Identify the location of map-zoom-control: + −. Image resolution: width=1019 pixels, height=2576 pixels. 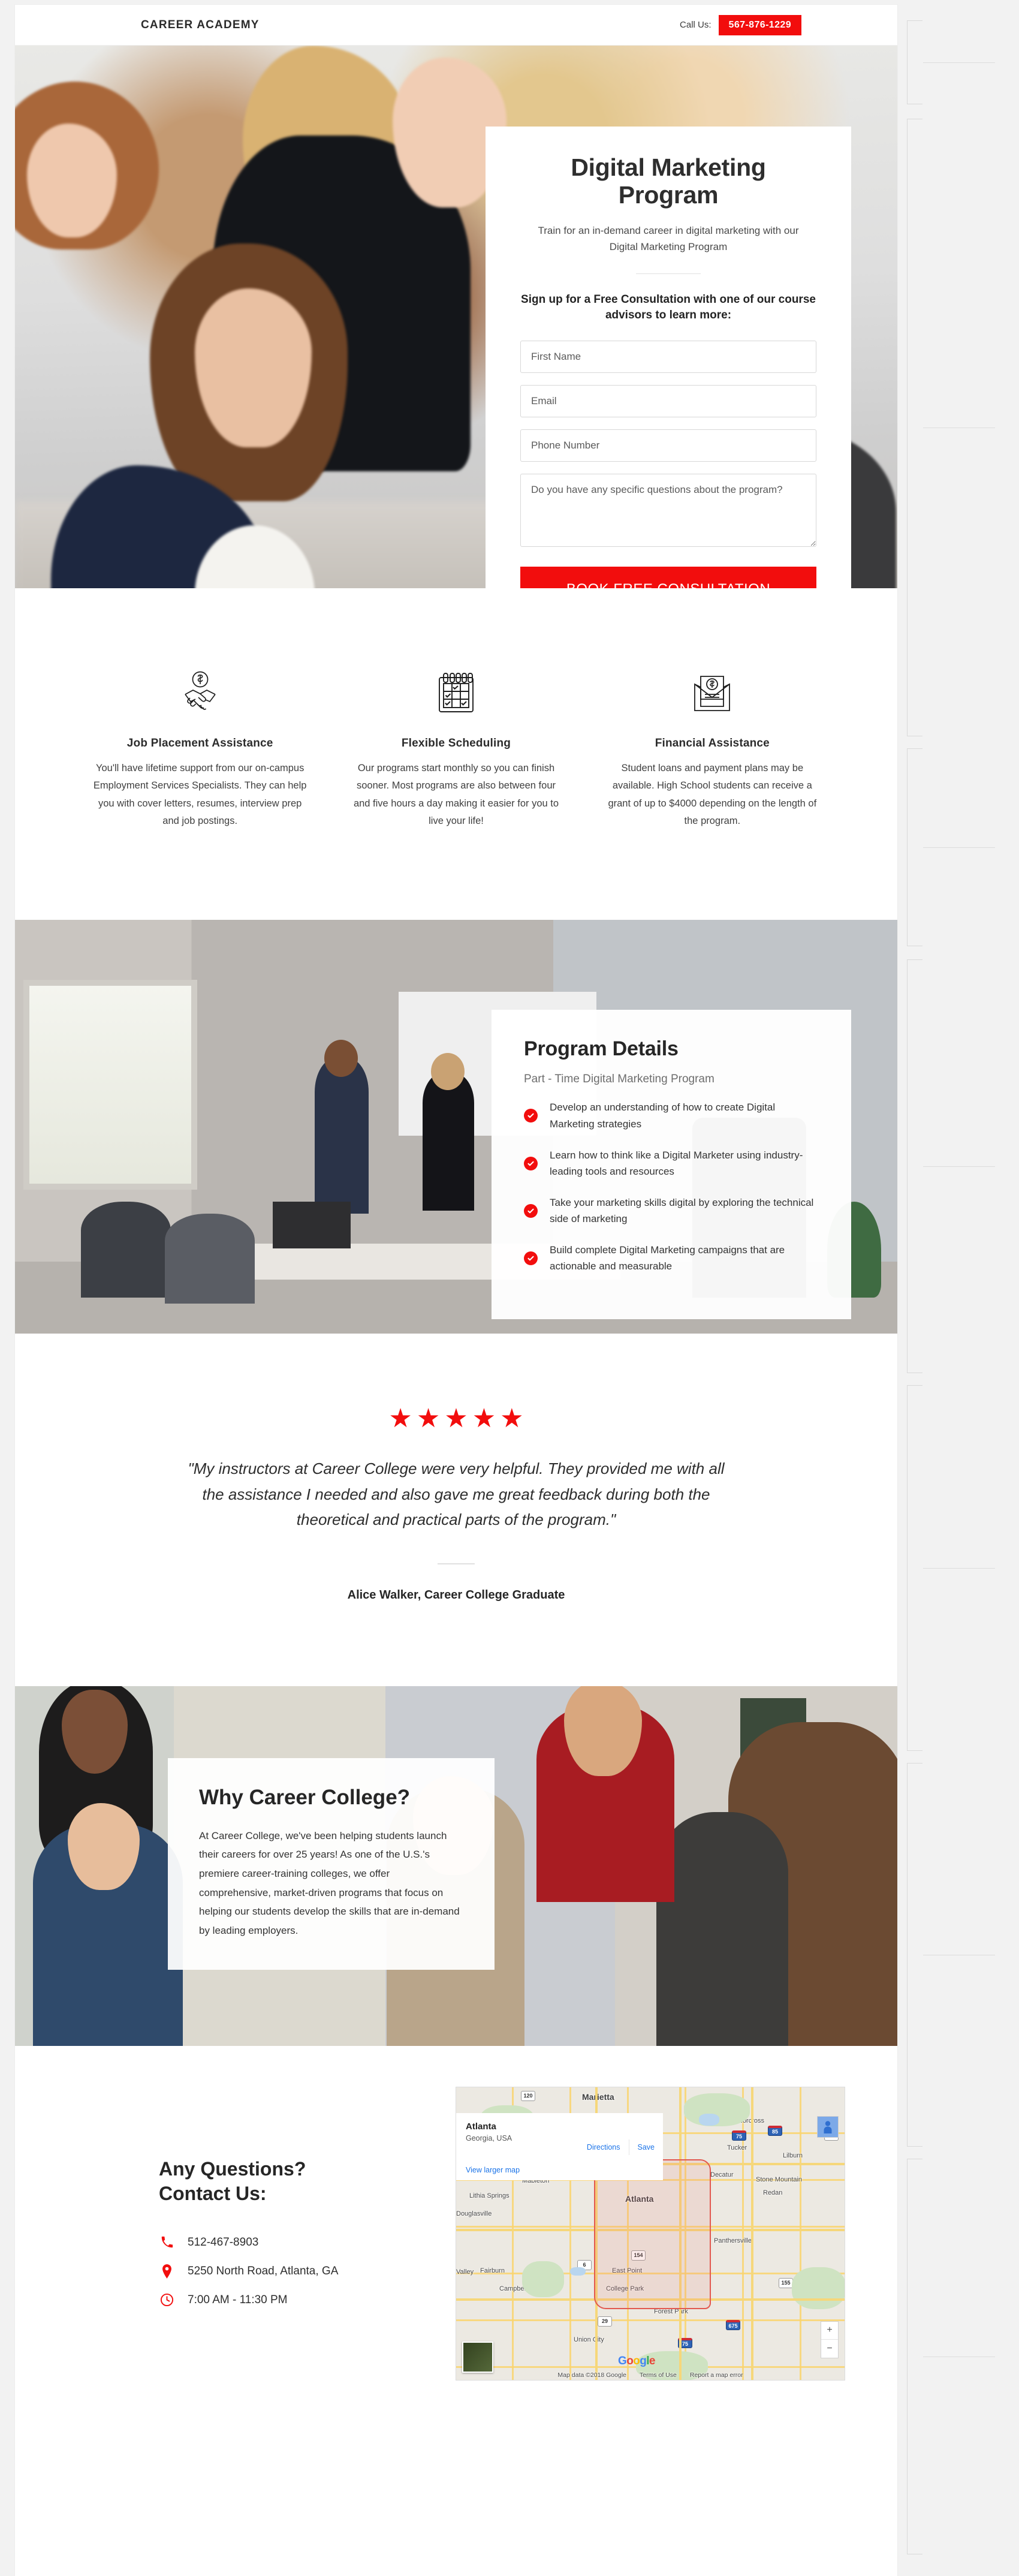
(830, 2339).